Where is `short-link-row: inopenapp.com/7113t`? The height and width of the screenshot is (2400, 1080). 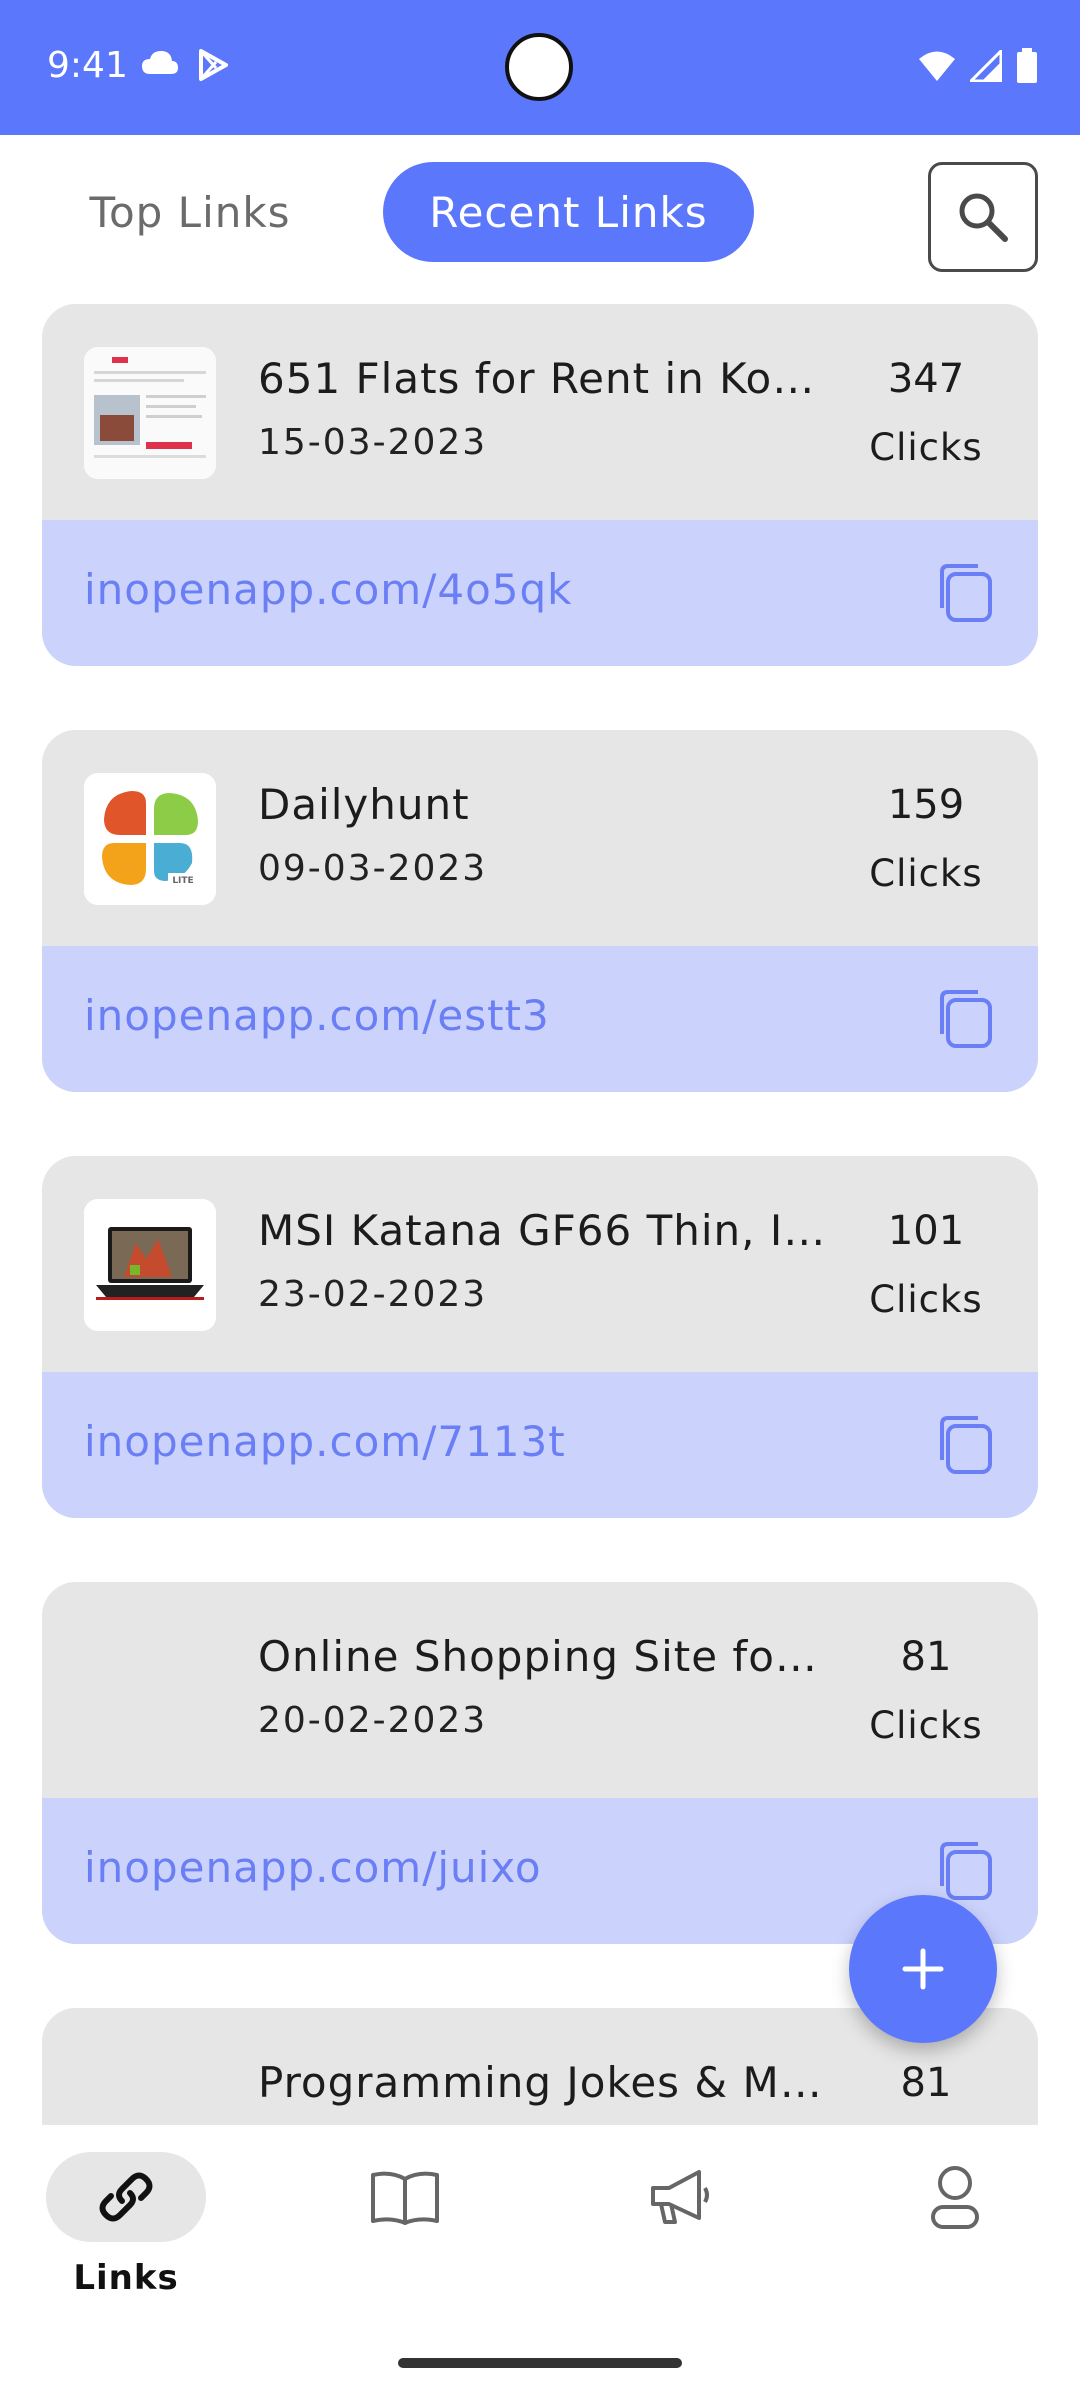
short-link-row: inopenapp.com/7113t is located at coordinates (540, 1445).